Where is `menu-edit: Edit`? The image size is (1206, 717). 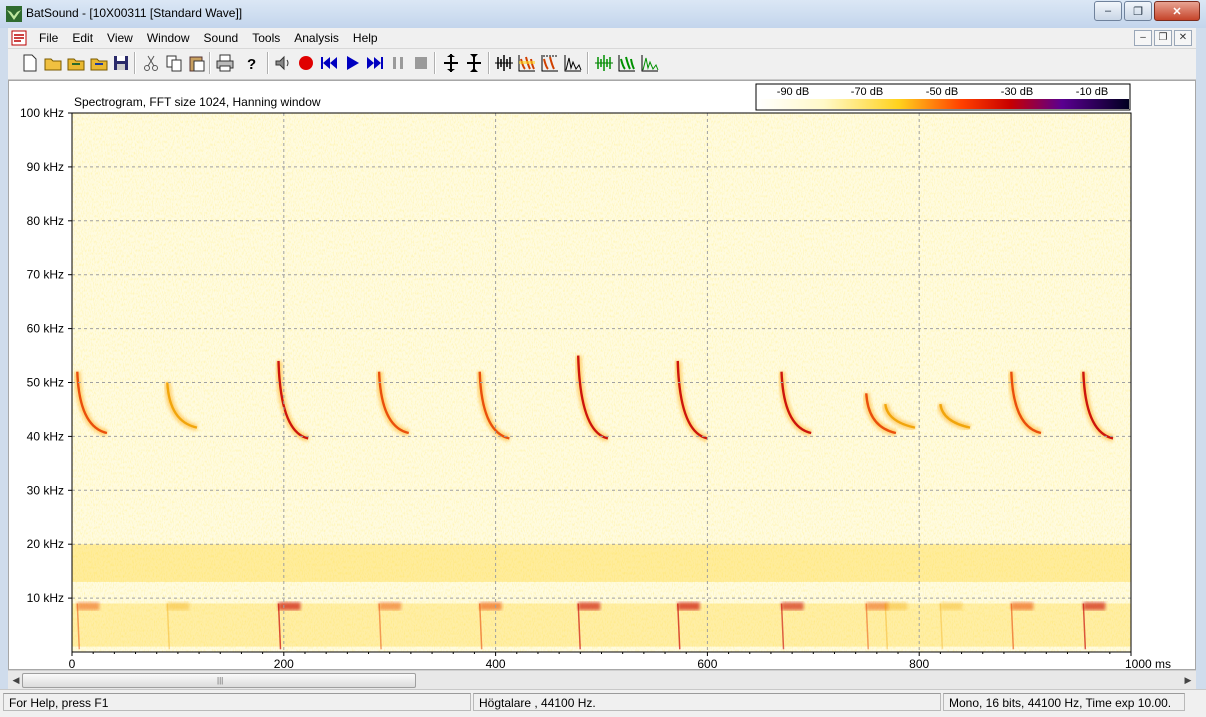
menu-edit: Edit is located at coordinates (82, 38).